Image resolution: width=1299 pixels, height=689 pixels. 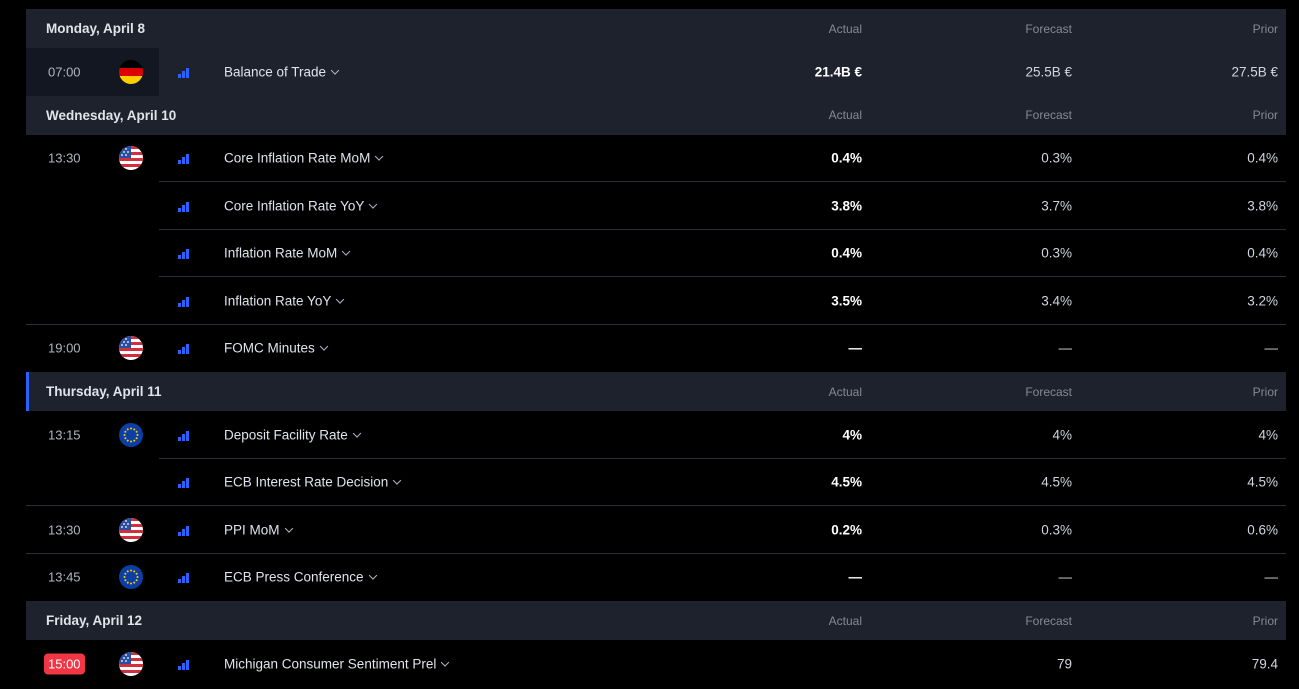 What do you see at coordinates (131, 71) in the screenshot?
I see `germany-flag-icon` at bounding box center [131, 71].